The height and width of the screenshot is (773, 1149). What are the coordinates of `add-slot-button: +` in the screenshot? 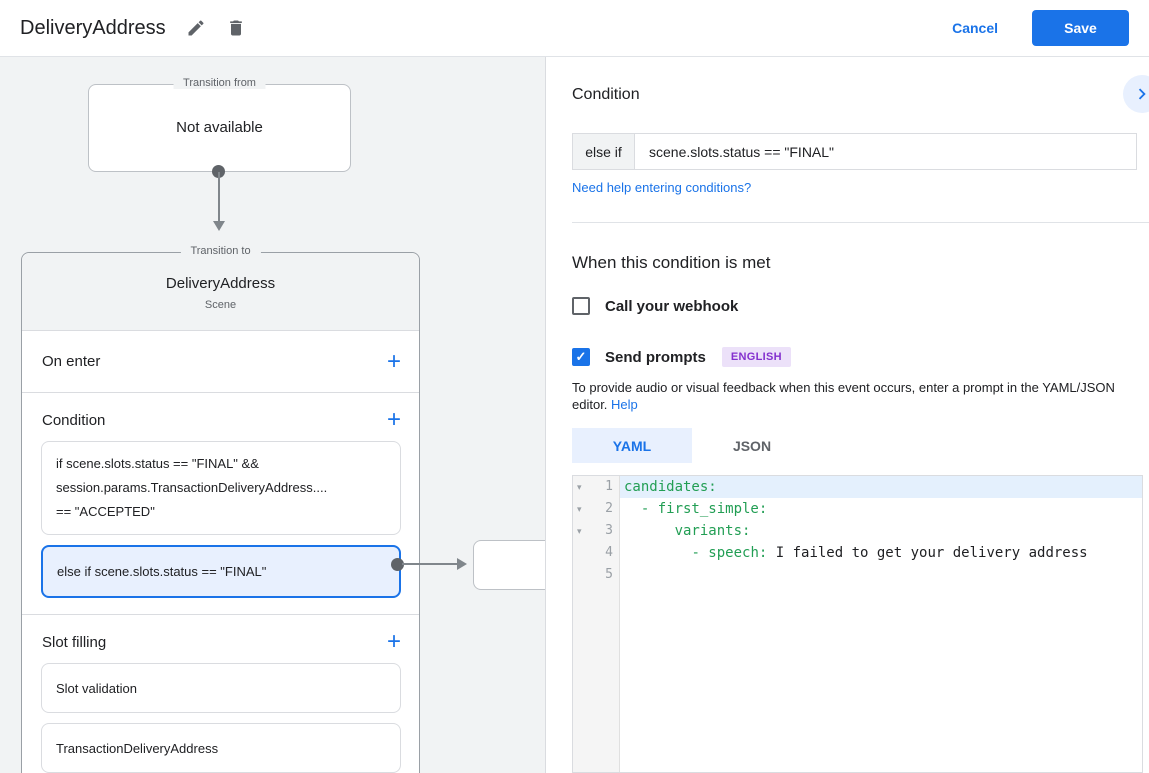 It's located at (394, 642).